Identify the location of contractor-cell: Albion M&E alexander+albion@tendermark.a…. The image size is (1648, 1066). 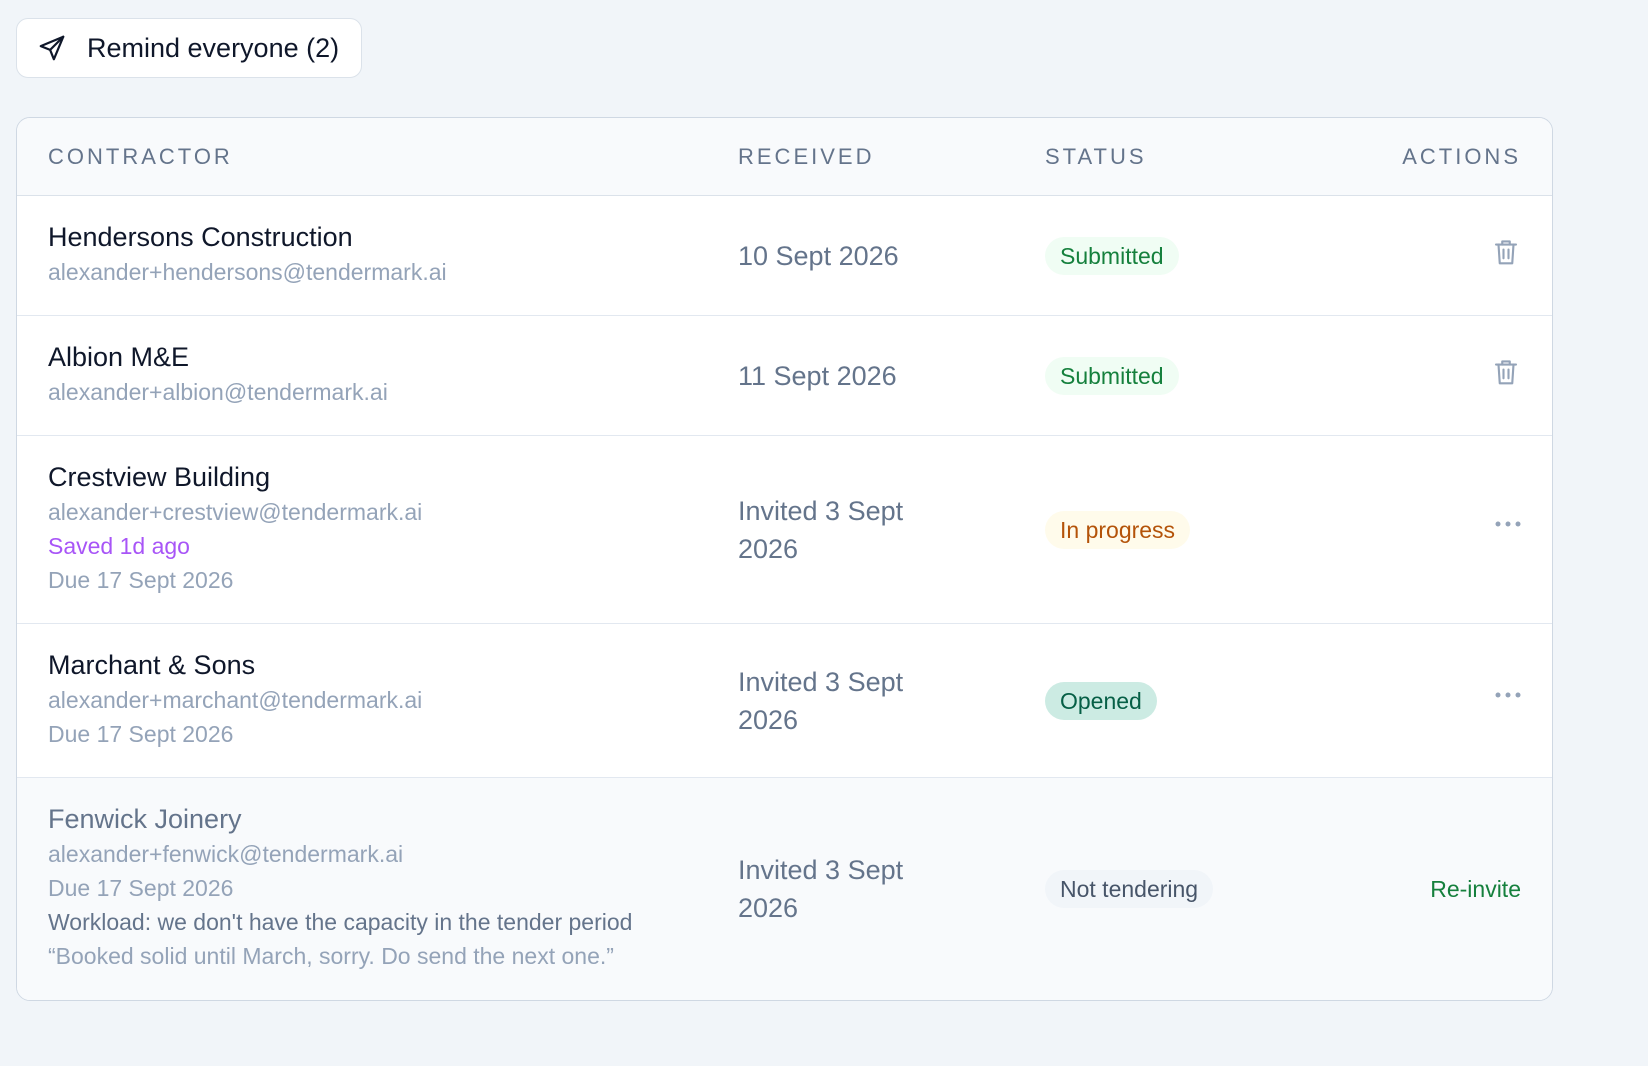
(218, 374).